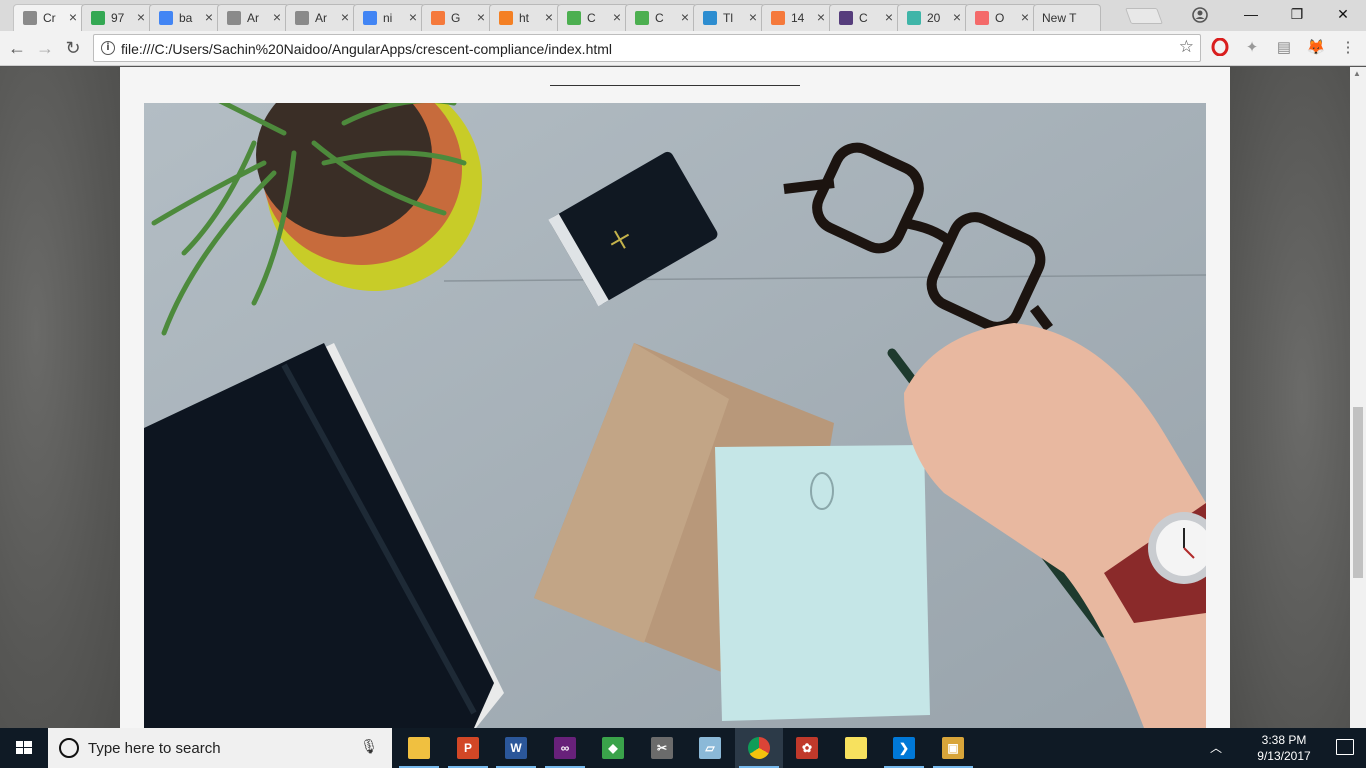 Image resolution: width=1366 pixels, height=768 pixels. What do you see at coordinates (662, 748) in the screenshot?
I see `taskbar-app-snipping-tool: ✂` at bounding box center [662, 748].